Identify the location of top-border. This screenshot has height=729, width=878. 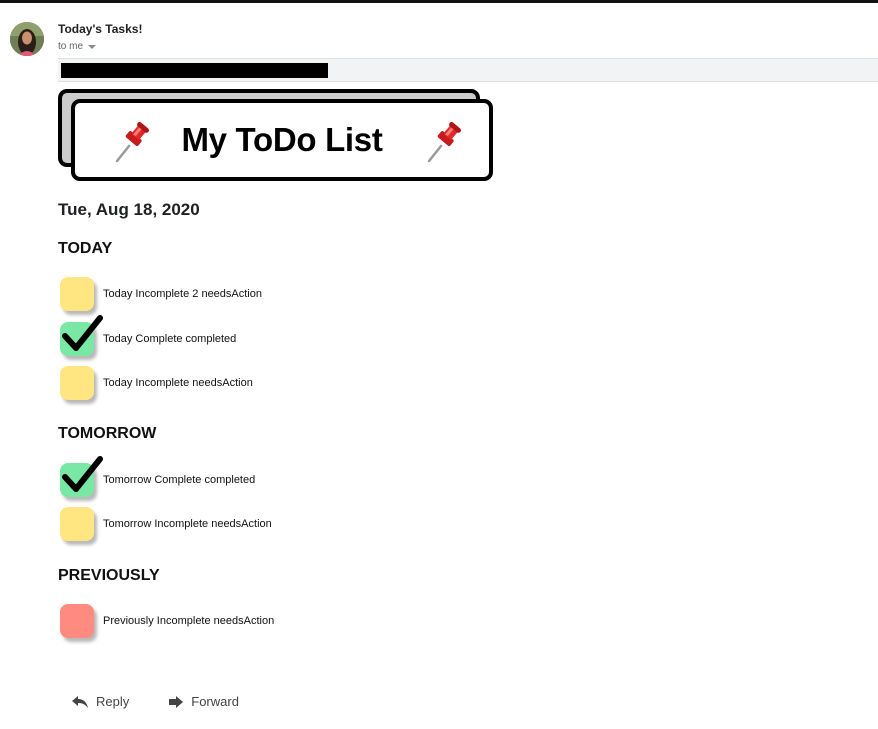
(439, 1).